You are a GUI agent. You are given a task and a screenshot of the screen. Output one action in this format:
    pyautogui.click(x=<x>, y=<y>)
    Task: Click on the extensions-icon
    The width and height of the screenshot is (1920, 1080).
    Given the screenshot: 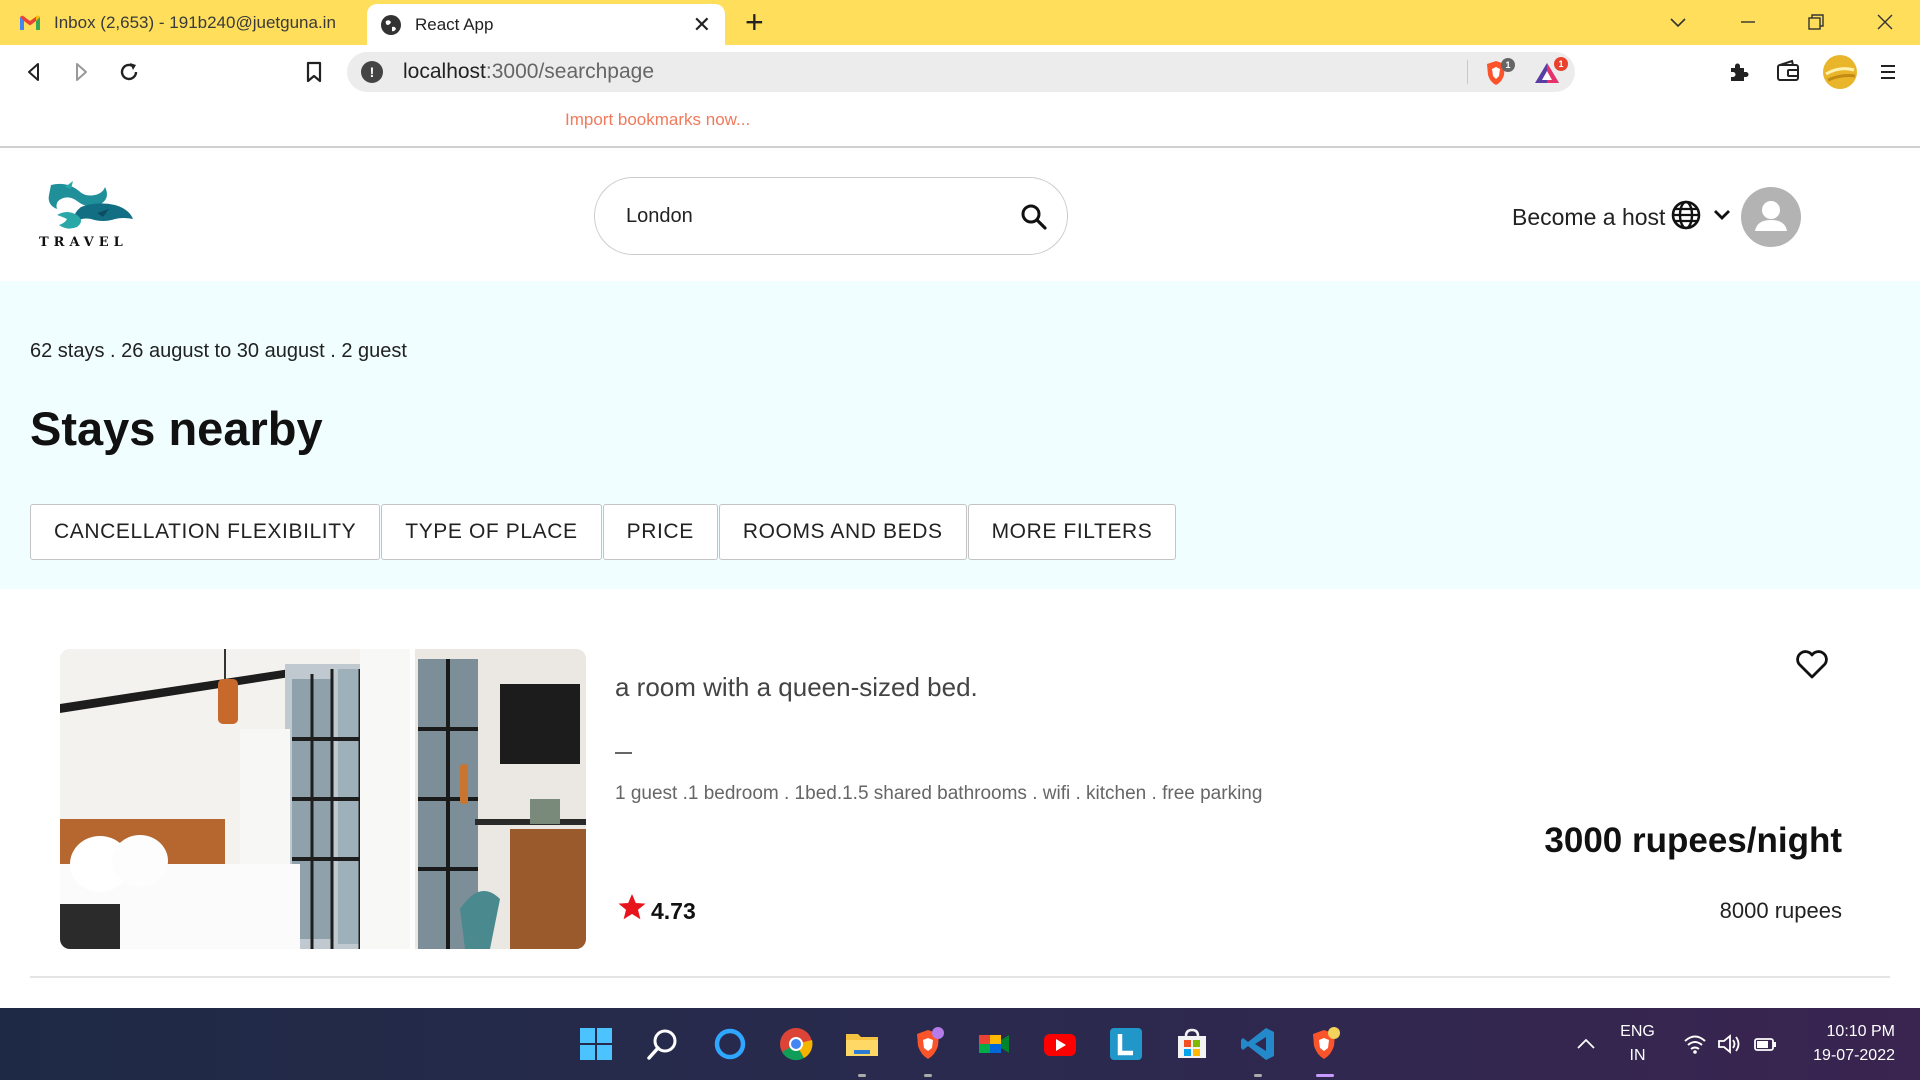 What is the action you would take?
    pyautogui.click(x=1738, y=72)
    